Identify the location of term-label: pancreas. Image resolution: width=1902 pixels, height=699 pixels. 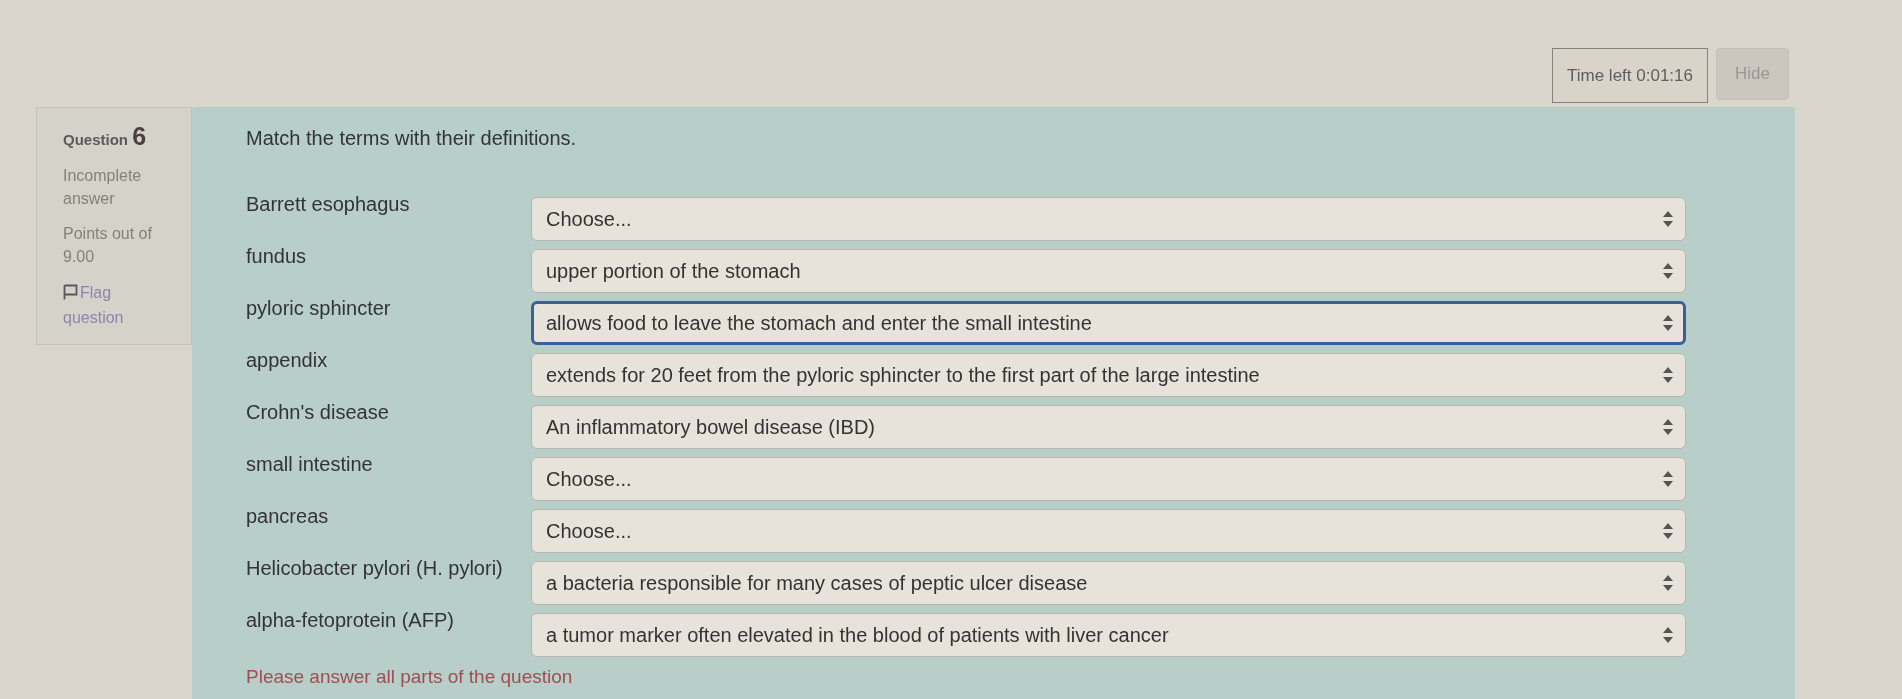
(288, 516).